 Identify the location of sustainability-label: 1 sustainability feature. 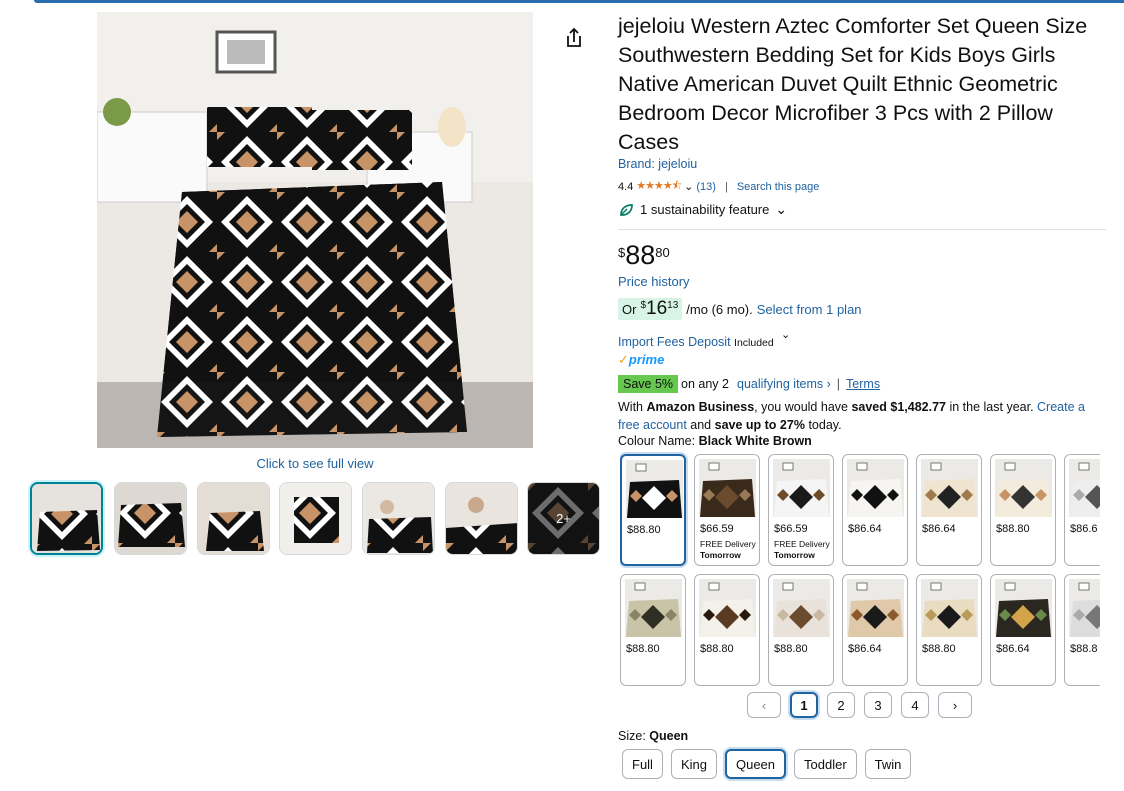
(705, 209).